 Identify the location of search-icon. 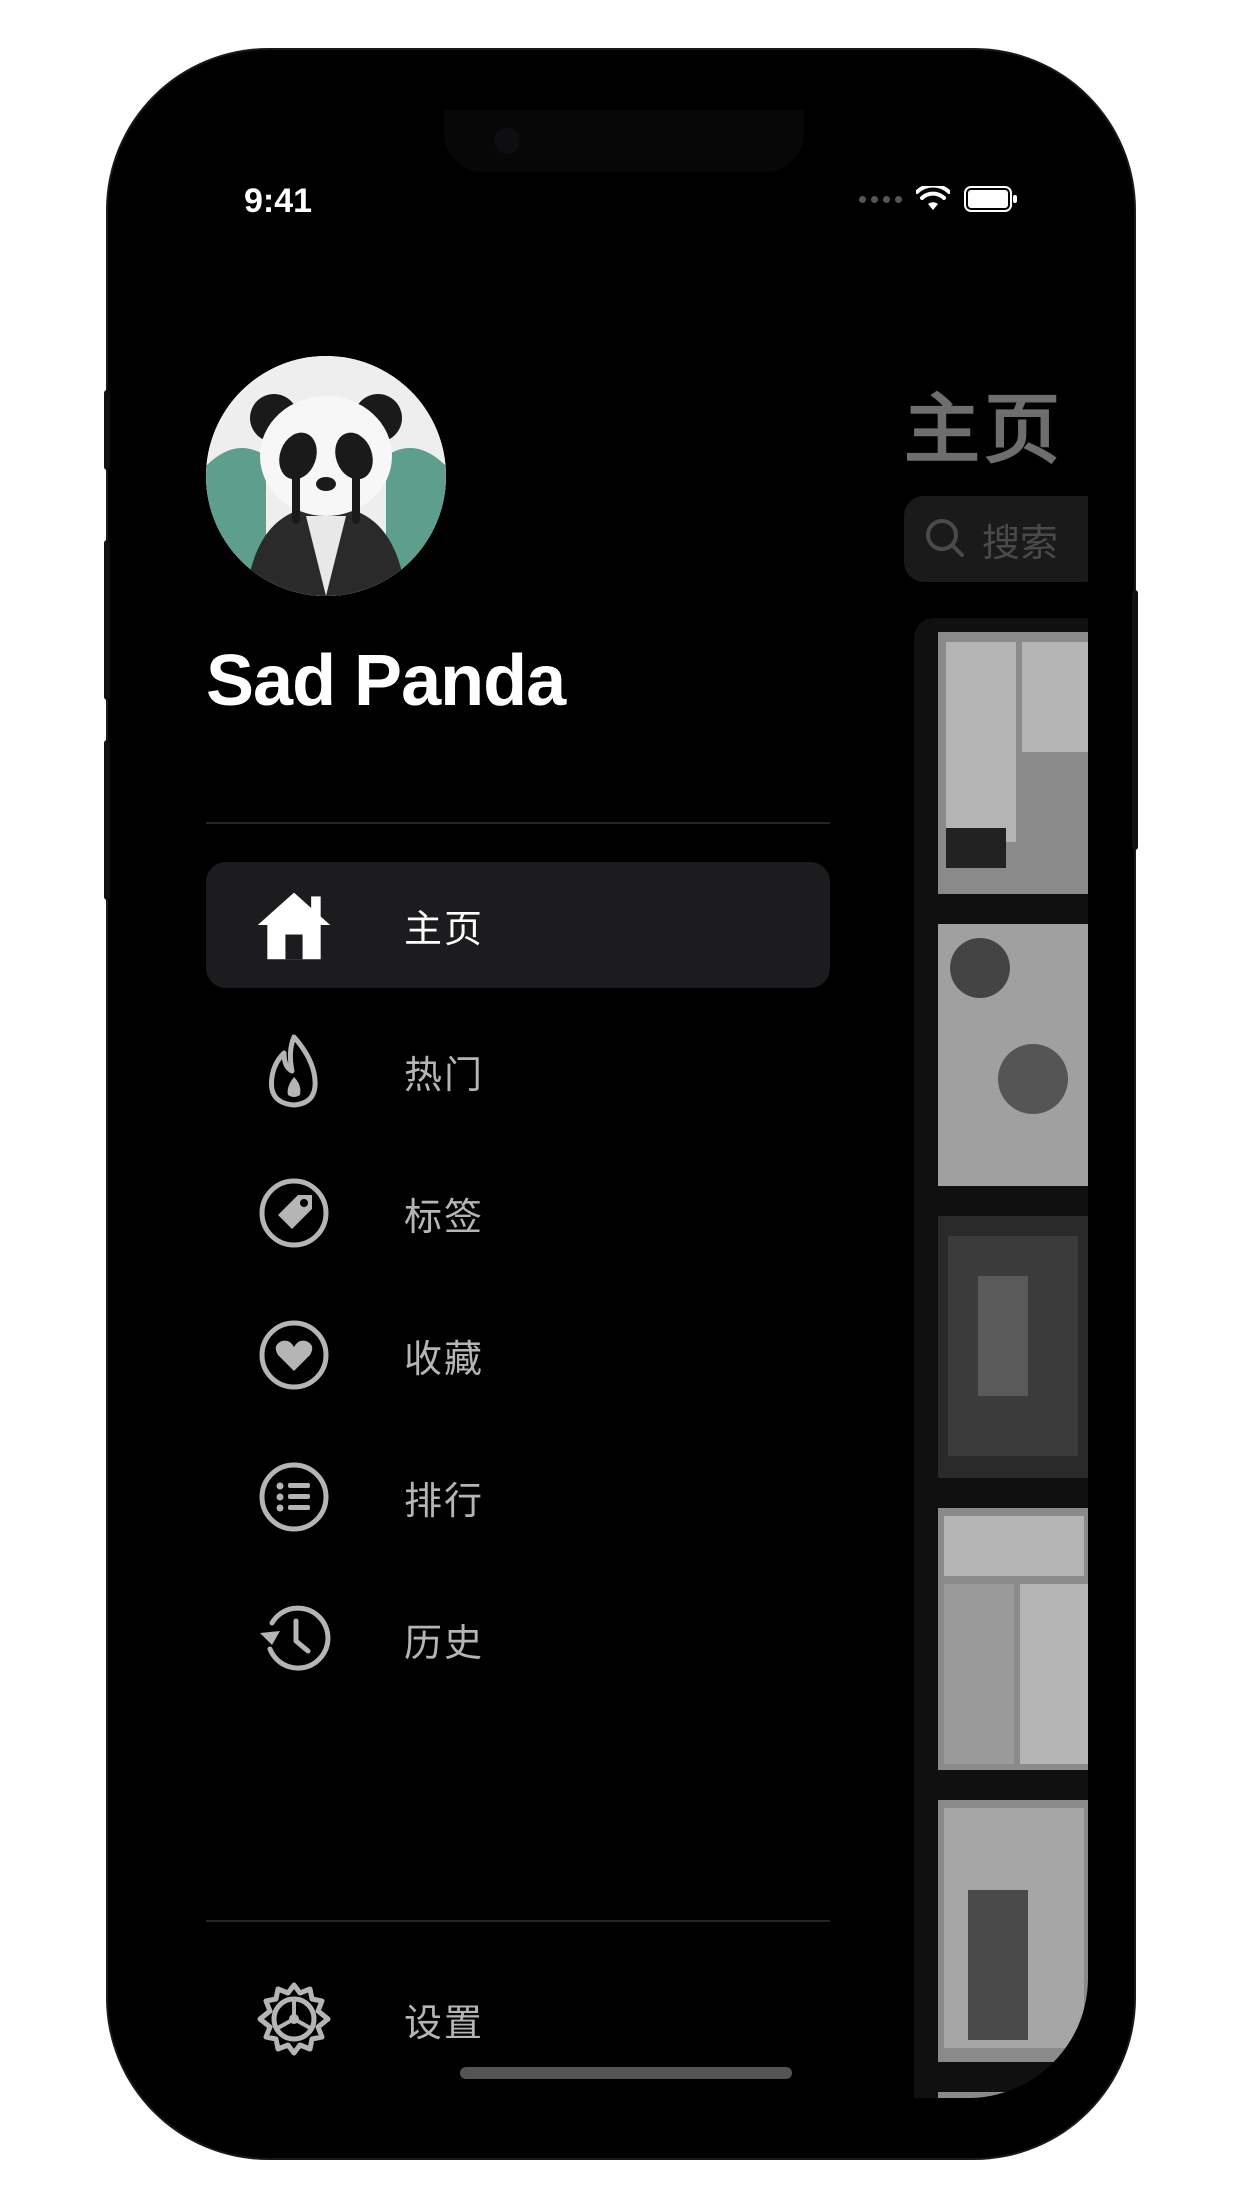
(945, 538).